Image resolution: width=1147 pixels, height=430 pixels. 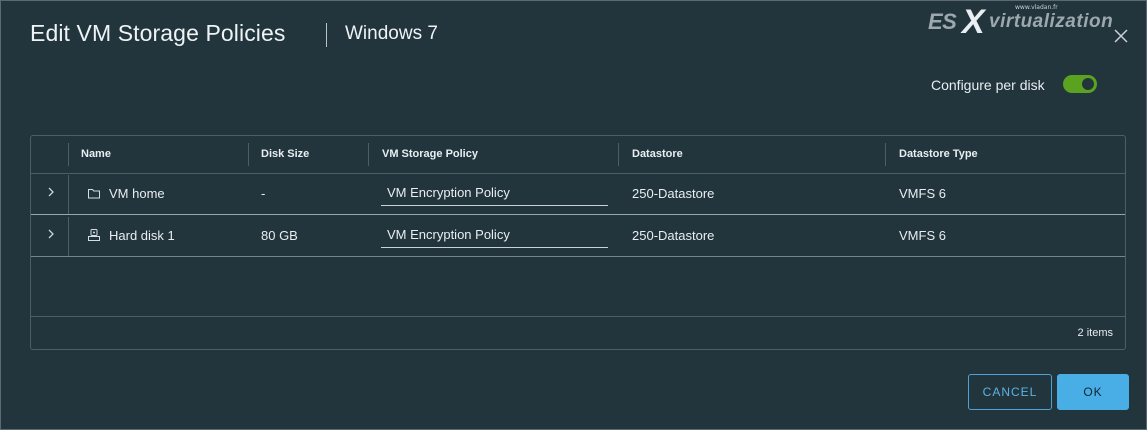 What do you see at coordinates (137, 193) in the screenshot?
I see `row-name: VM home` at bounding box center [137, 193].